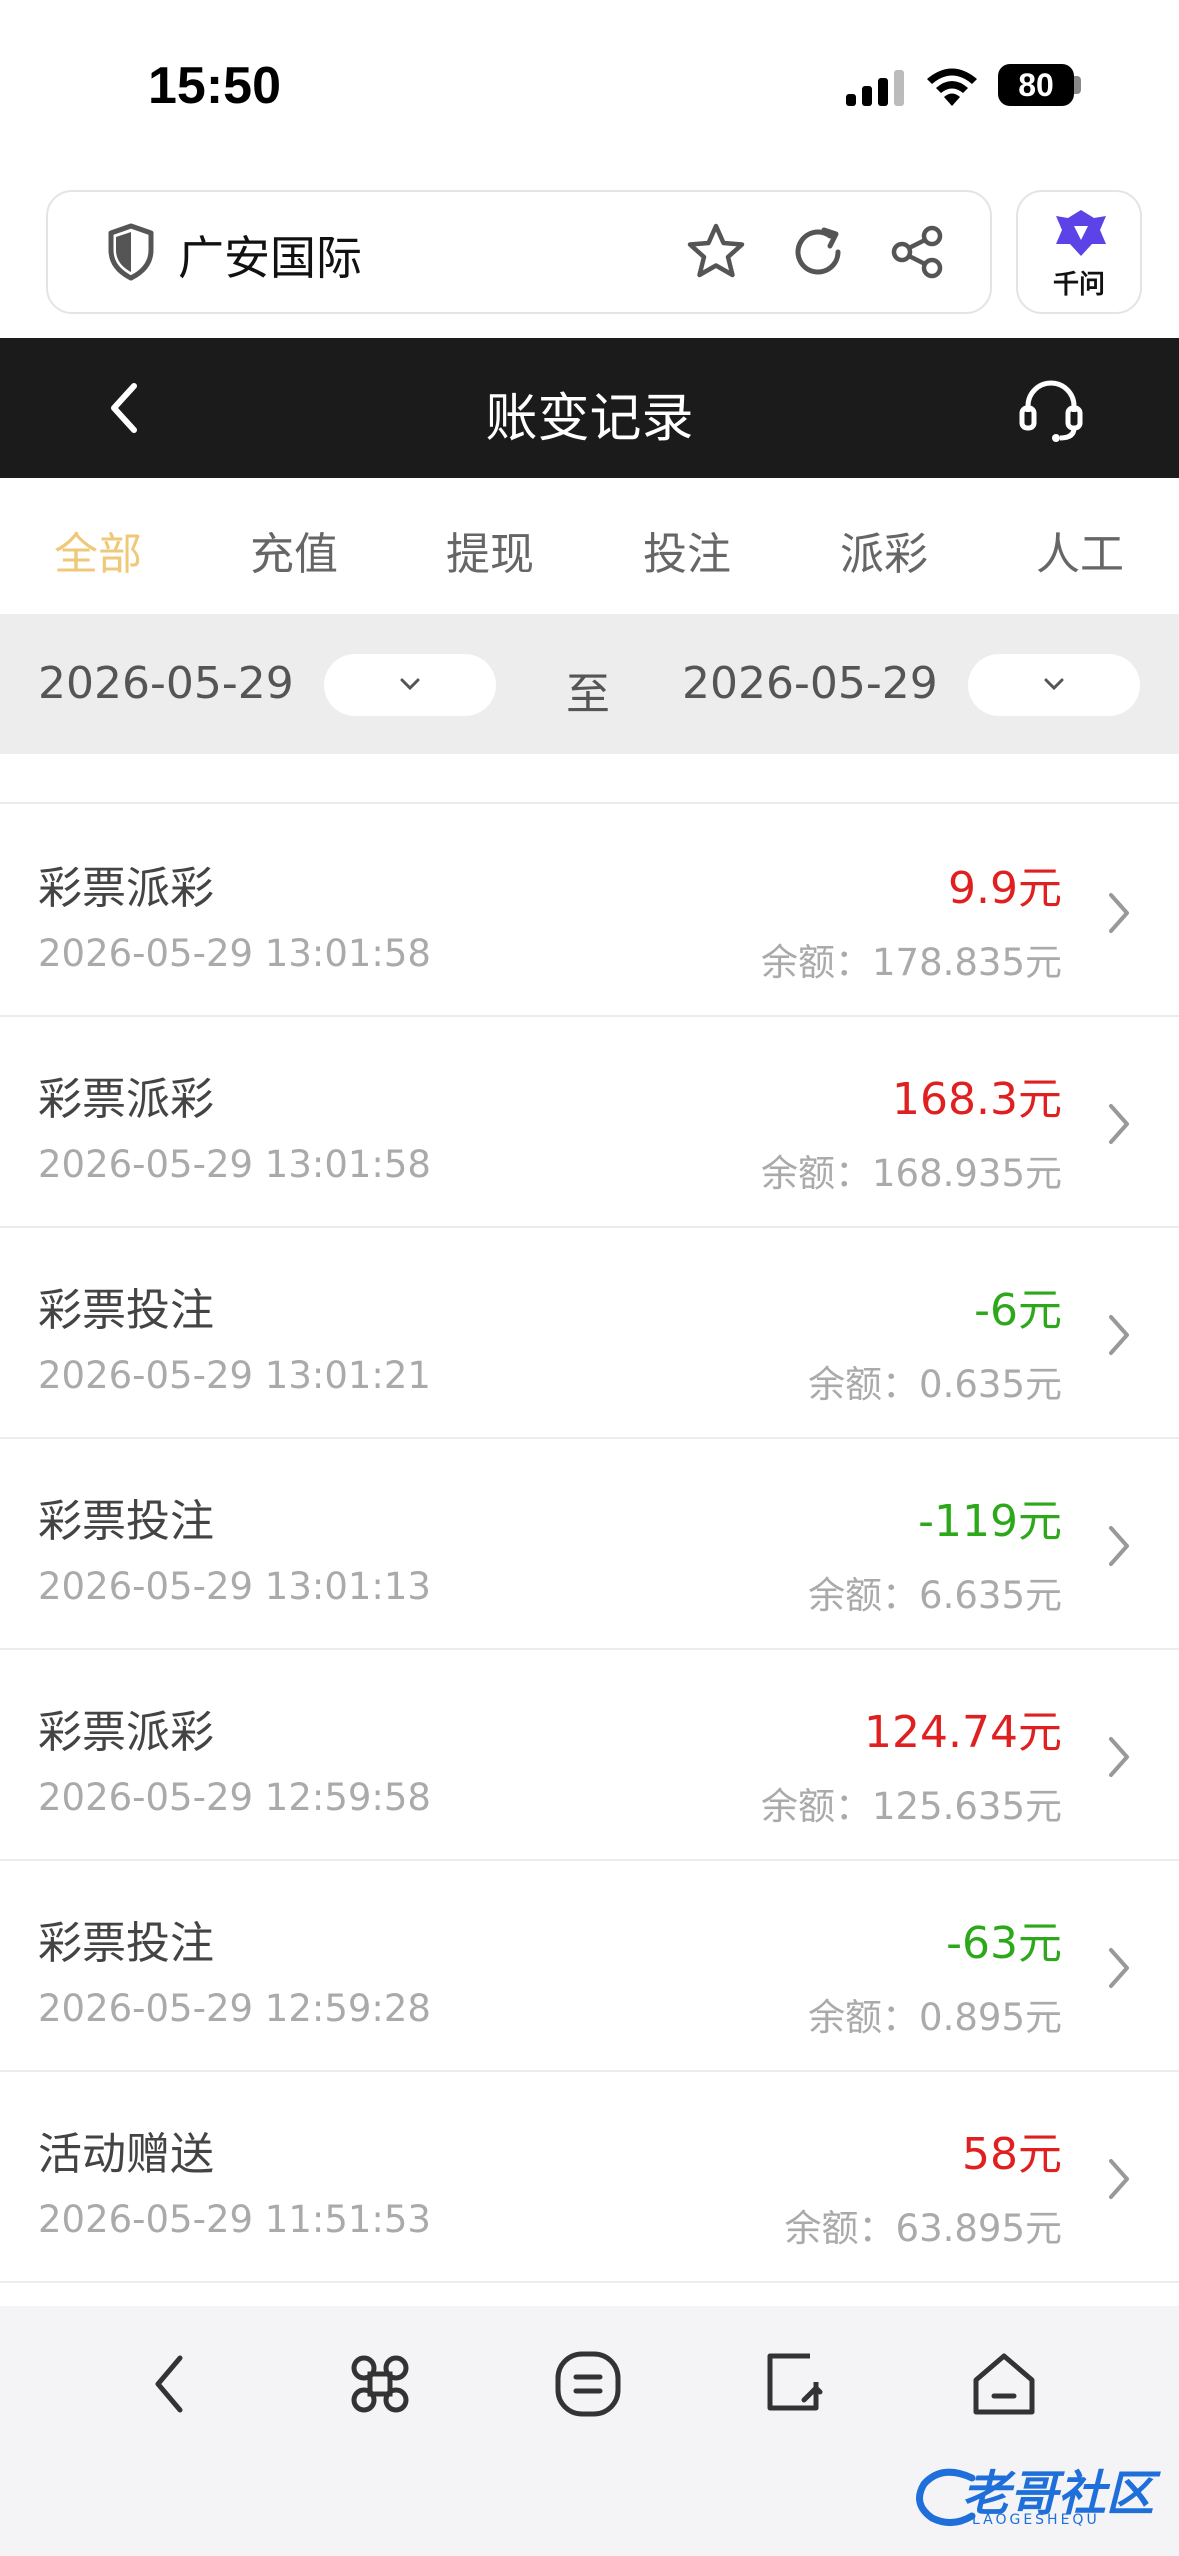 This screenshot has width=1179, height=2556. What do you see at coordinates (796, 2384) in the screenshot?
I see `tabs-icon` at bounding box center [796, 2384].